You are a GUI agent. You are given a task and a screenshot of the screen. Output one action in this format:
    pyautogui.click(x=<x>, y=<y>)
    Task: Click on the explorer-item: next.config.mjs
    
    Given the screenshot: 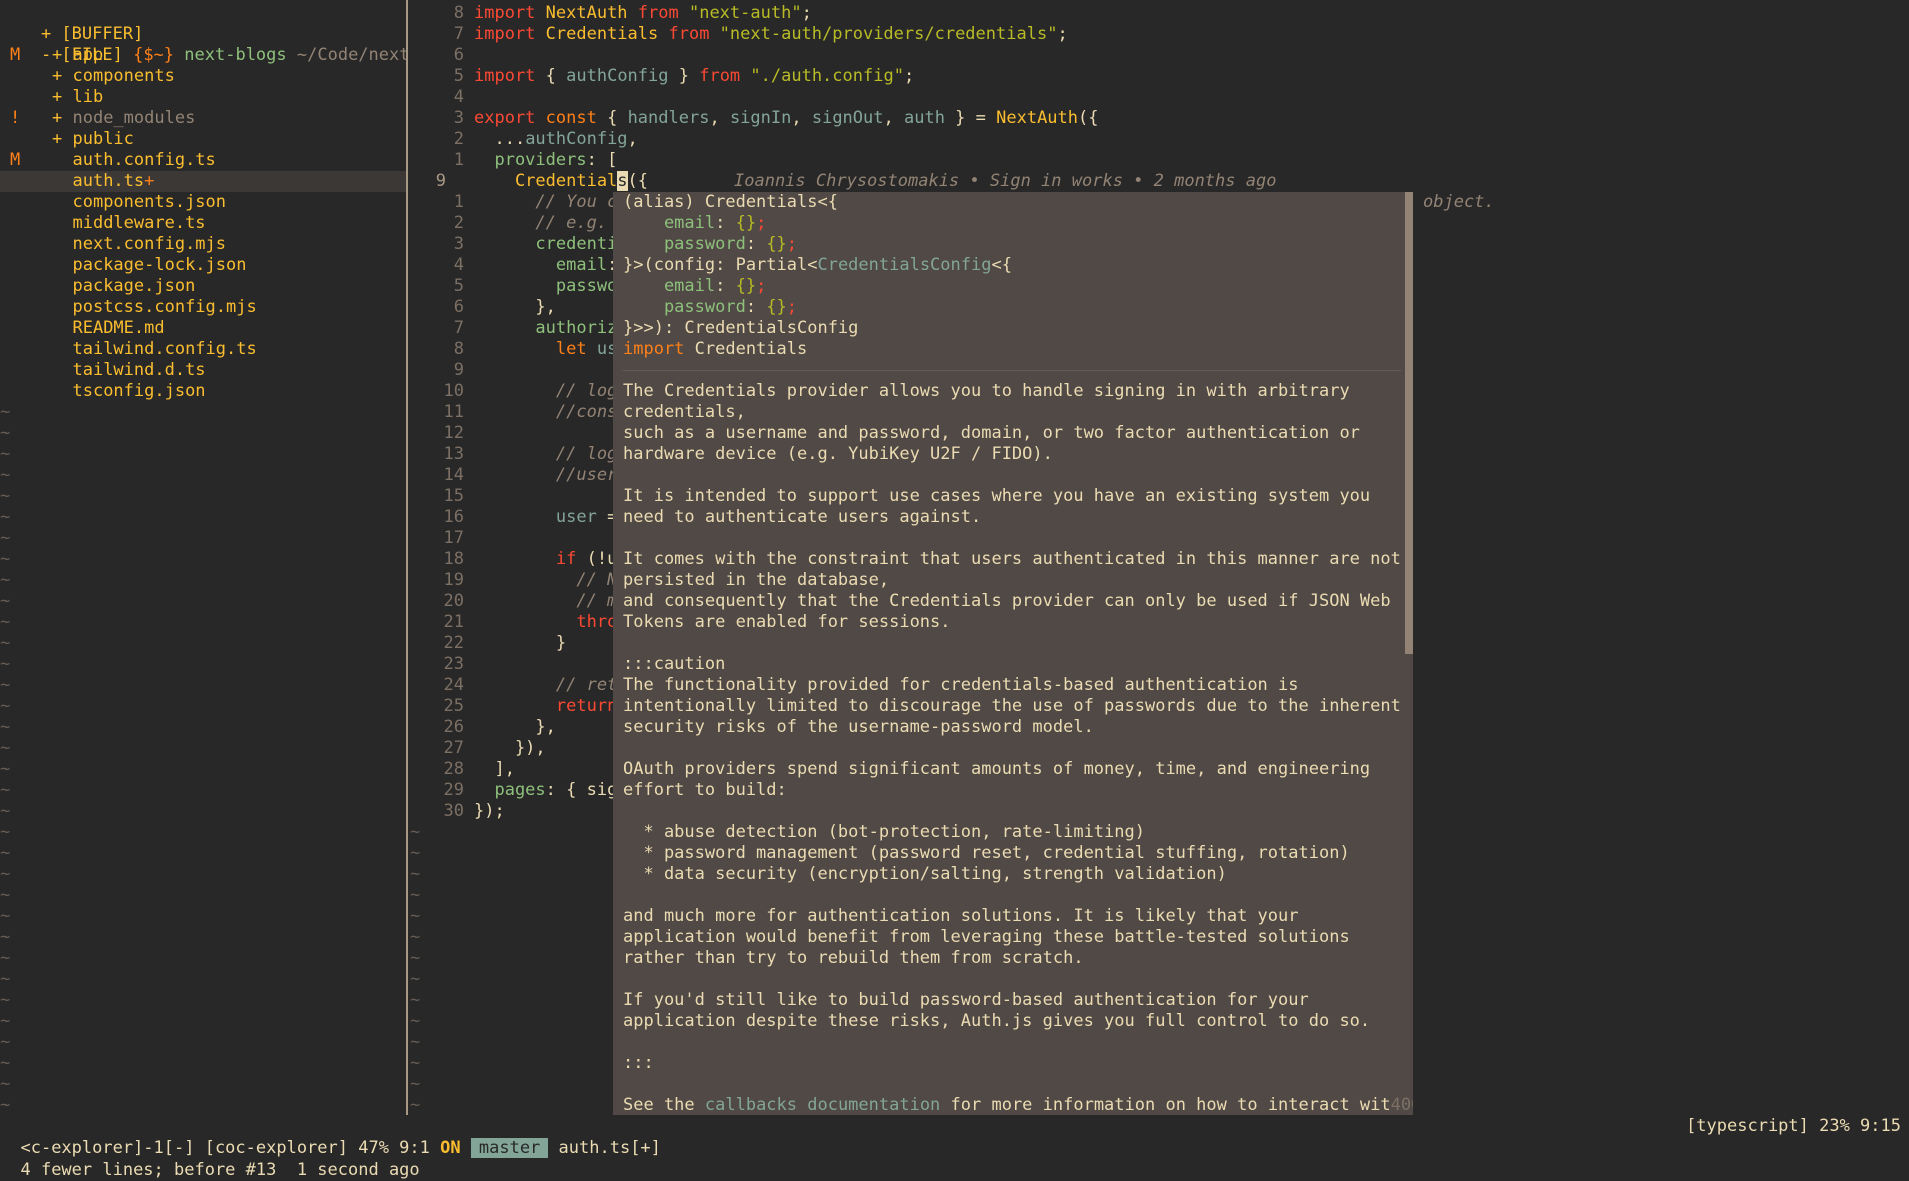 What is the action you would take?
    pyautogui.click(x=203, y=244)
    